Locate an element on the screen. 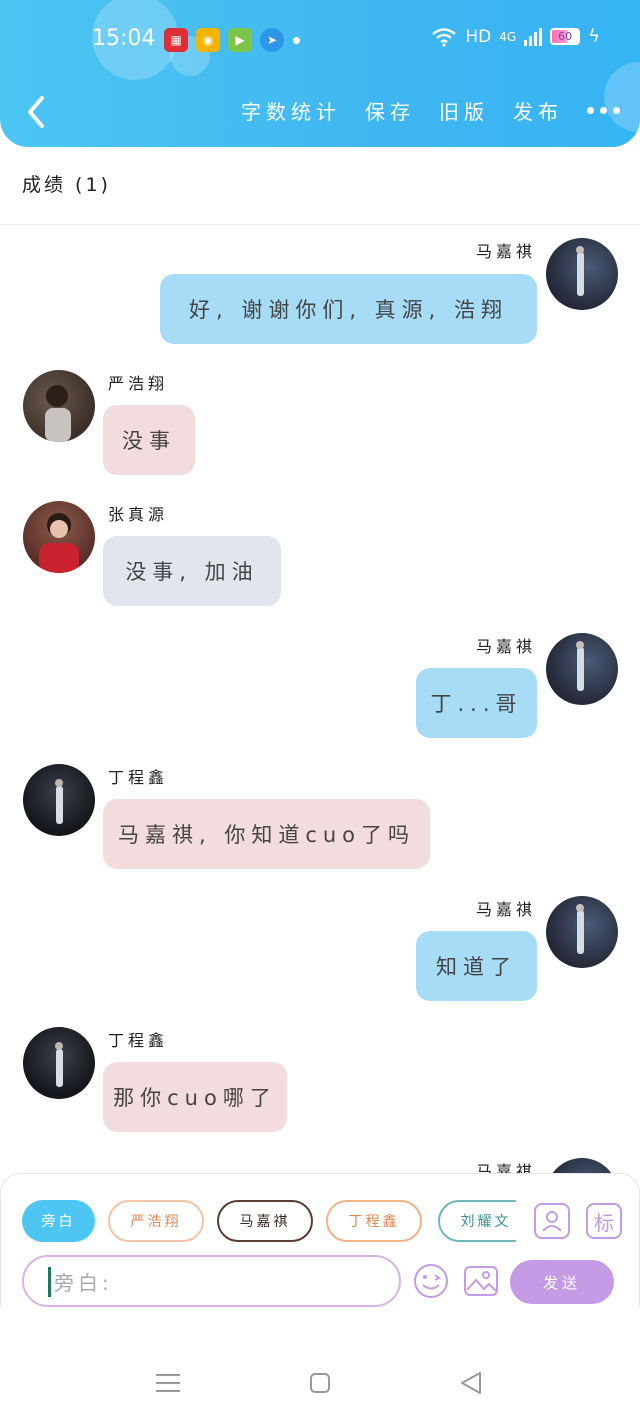  chat-bubble: 那你cuo哪了 is located at coordinates (195, 1097).